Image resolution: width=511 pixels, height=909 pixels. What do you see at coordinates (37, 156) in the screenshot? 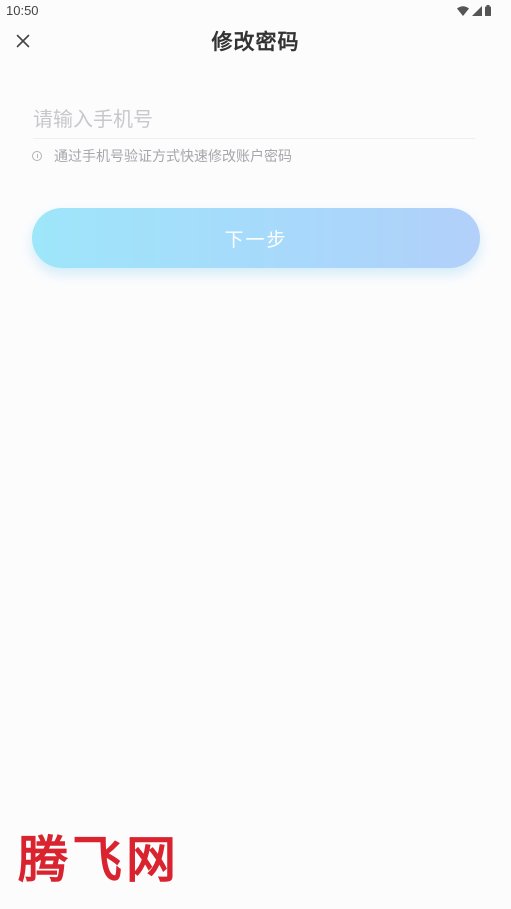
I see `info-icon` at bounding box center [37, 156].